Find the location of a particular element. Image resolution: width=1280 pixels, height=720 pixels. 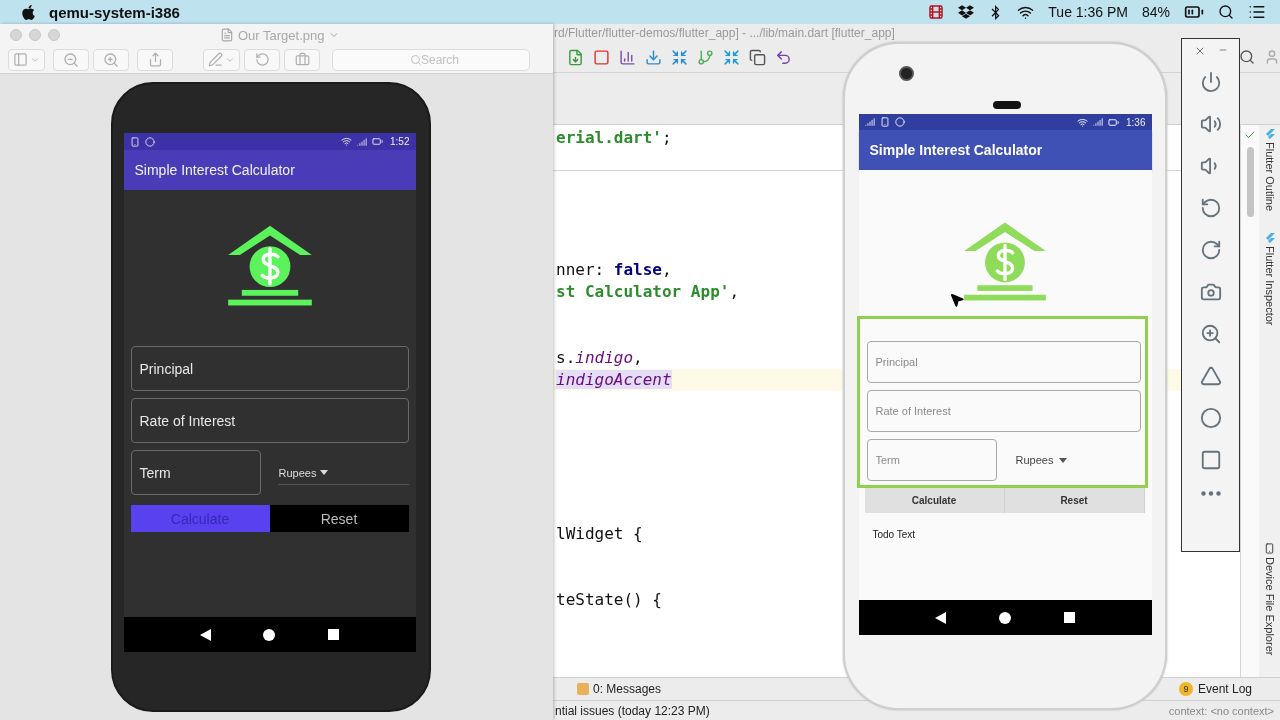

code-line: lWidget { is located at coordinates (599, 533).